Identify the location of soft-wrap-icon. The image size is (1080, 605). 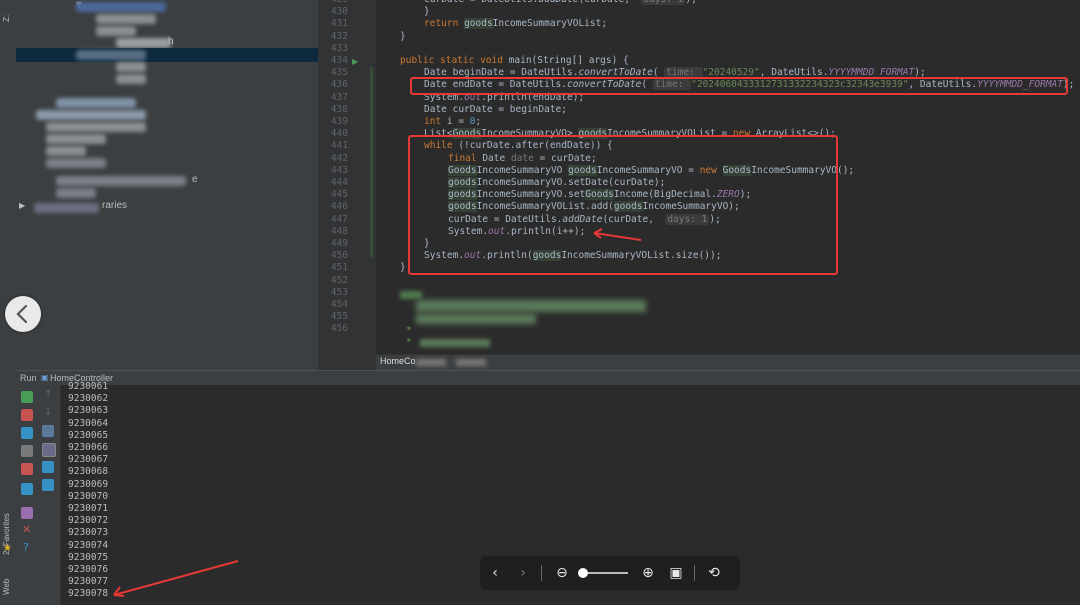
(48, 431).